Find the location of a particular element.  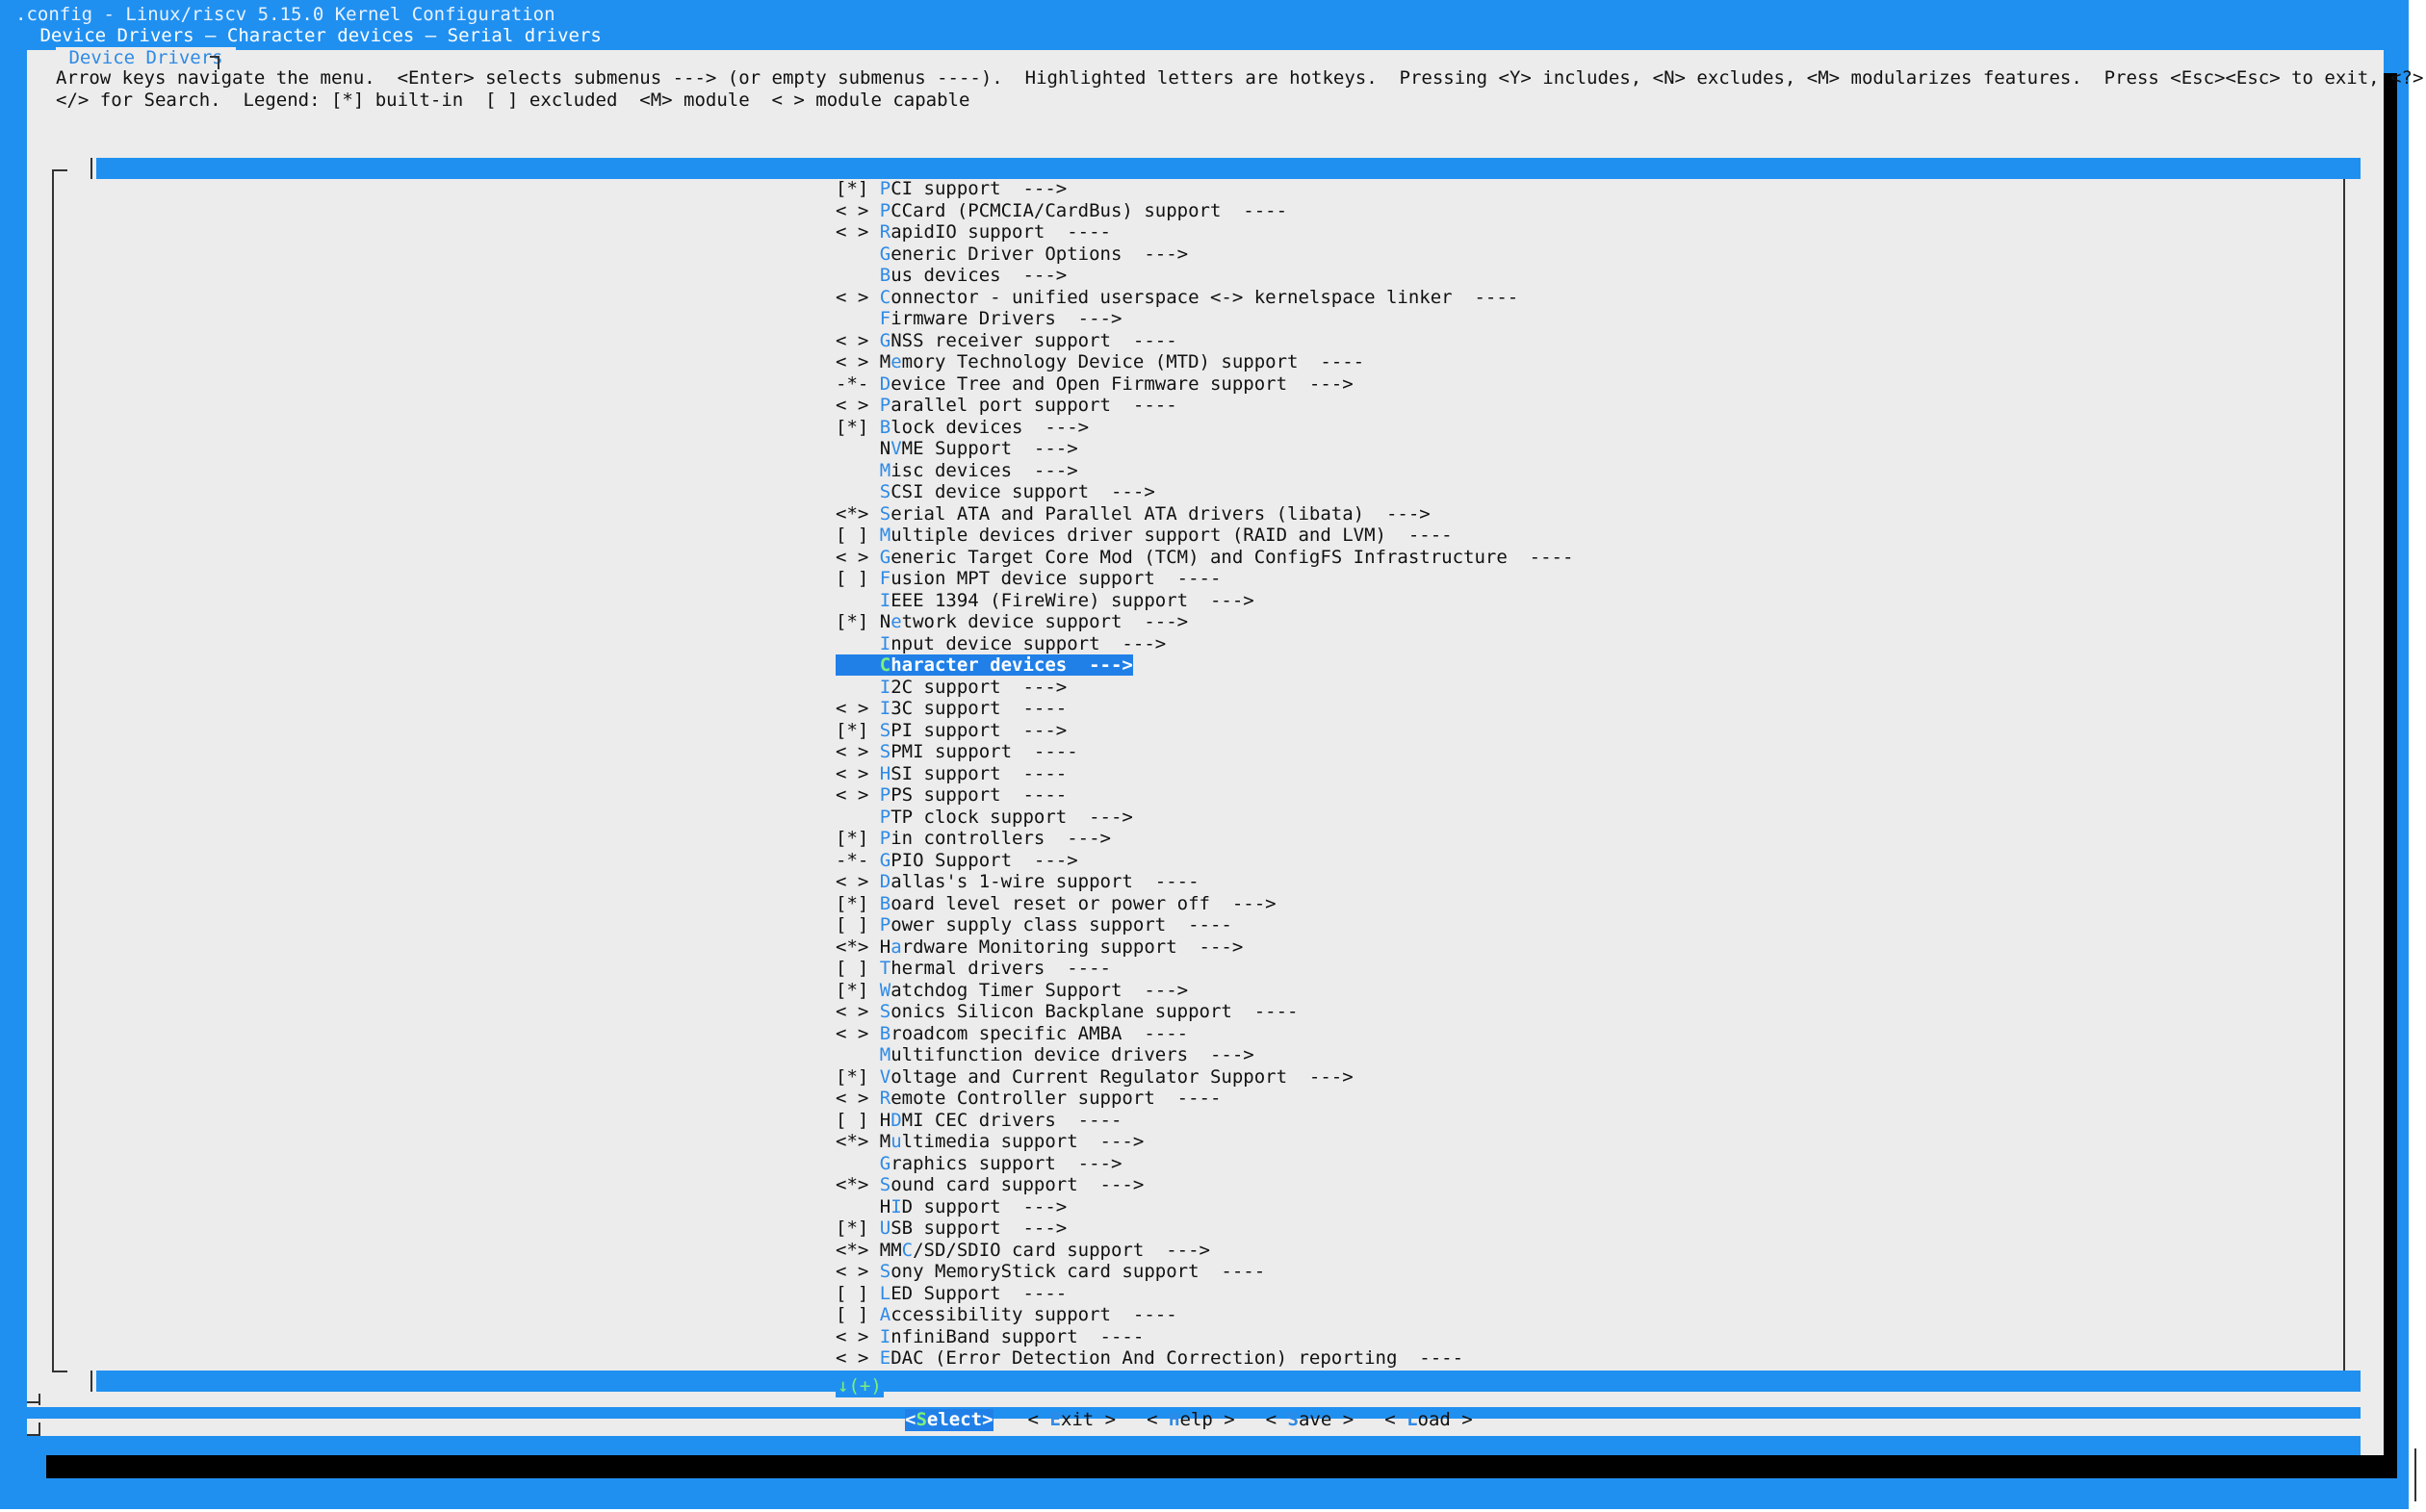

menu-item: PTP clock support ---> is located at coordinates (1205, 818).